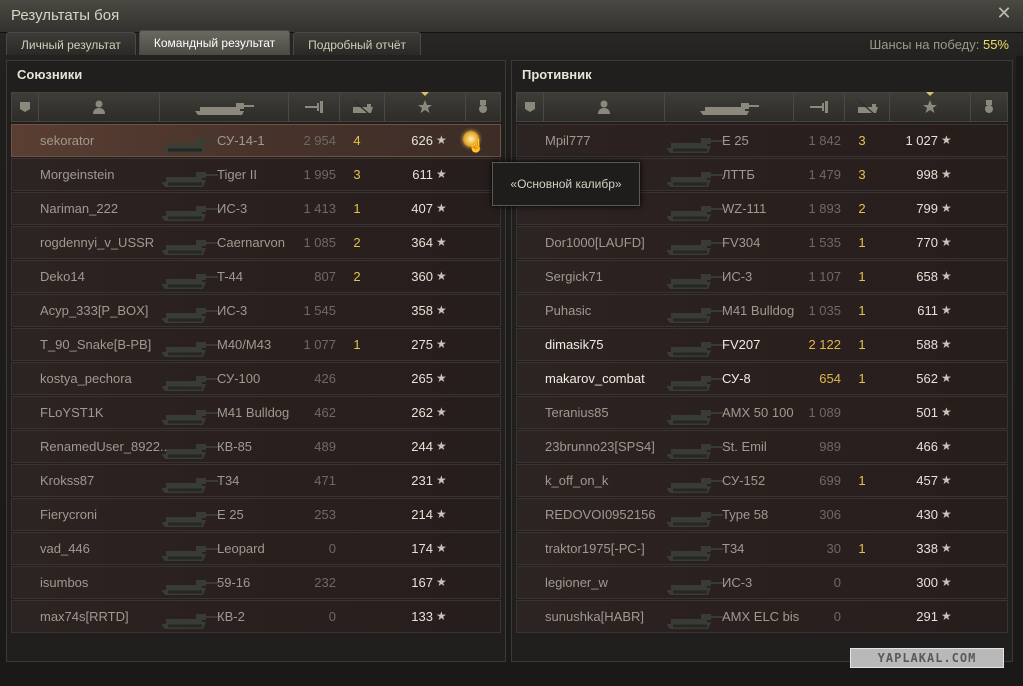 The height and width of the screenshot is (686, 1023). I want to click on player-row: 23brunno23[SPS4] St. Emil 989 466 ★, so click(762, 446).